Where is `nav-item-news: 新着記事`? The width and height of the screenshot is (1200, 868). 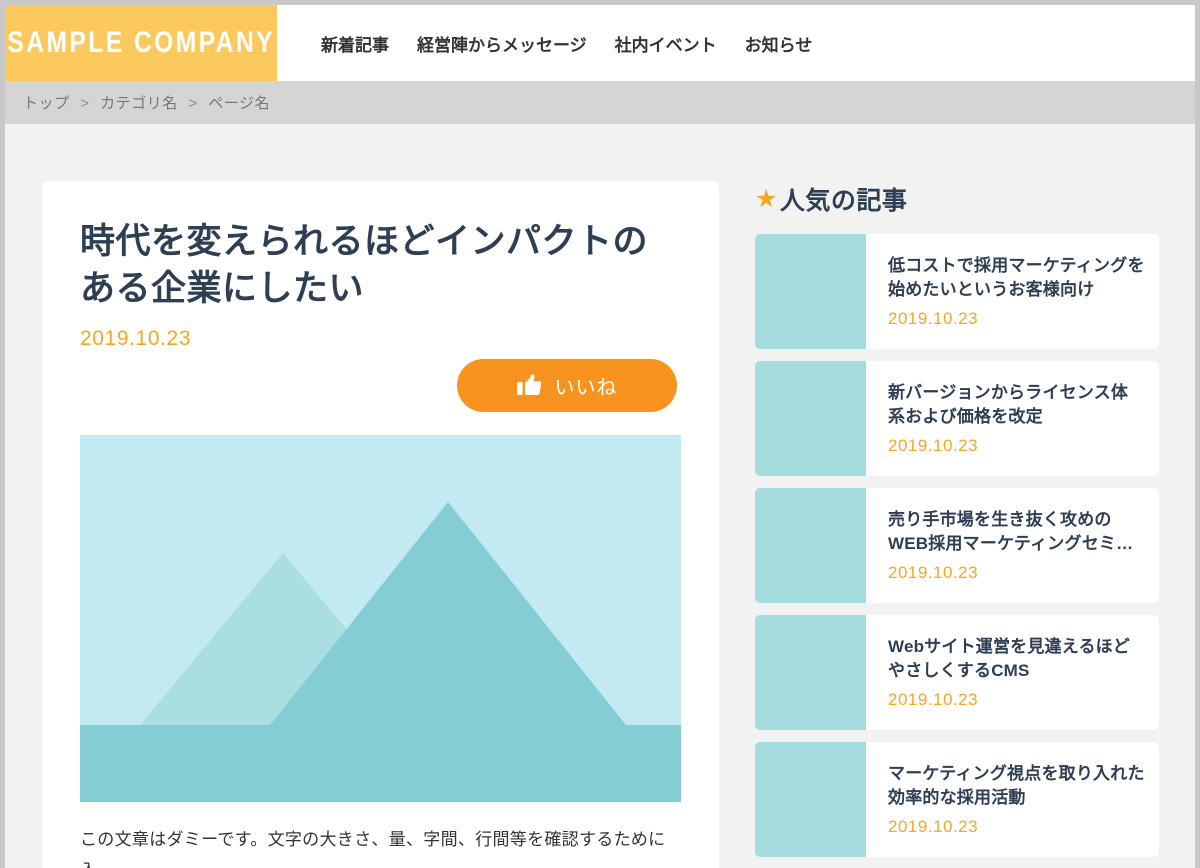
nav-item-news: 新着記事 is located at coordinates (355, 43).